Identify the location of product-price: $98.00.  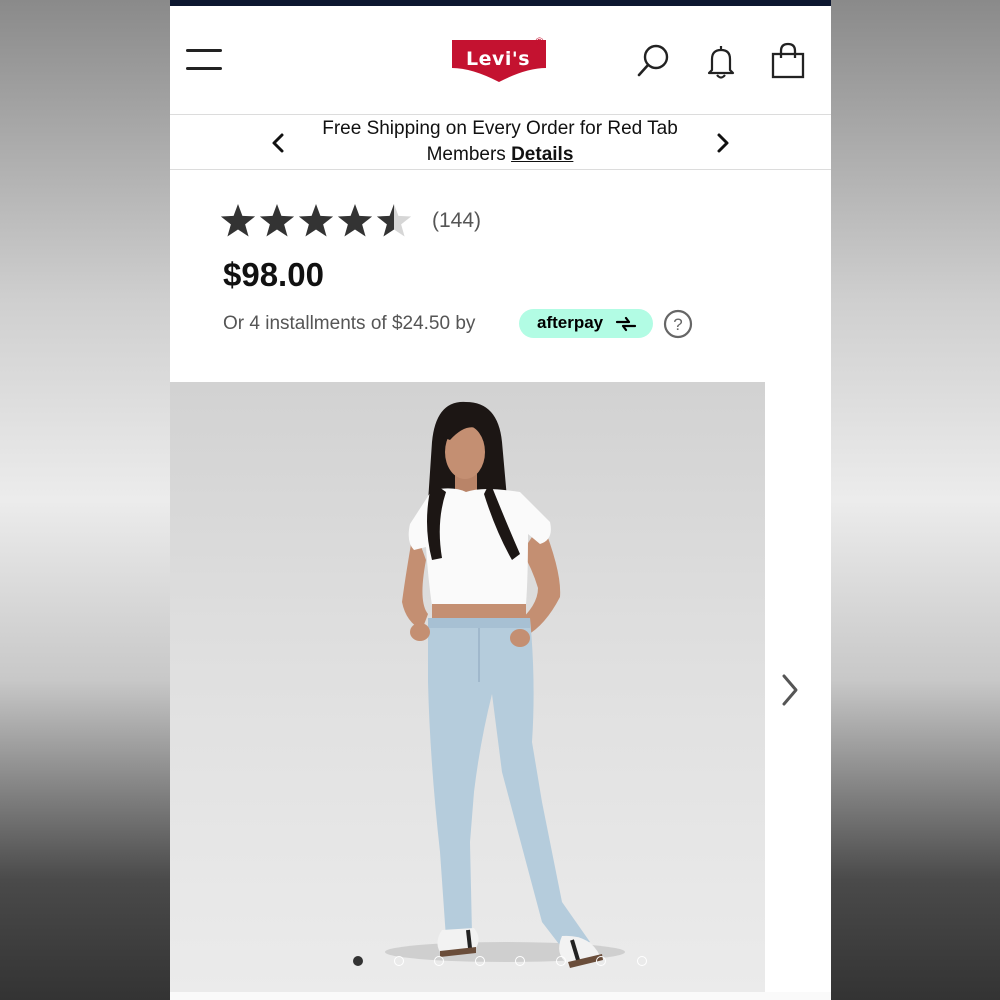
(273, 274).